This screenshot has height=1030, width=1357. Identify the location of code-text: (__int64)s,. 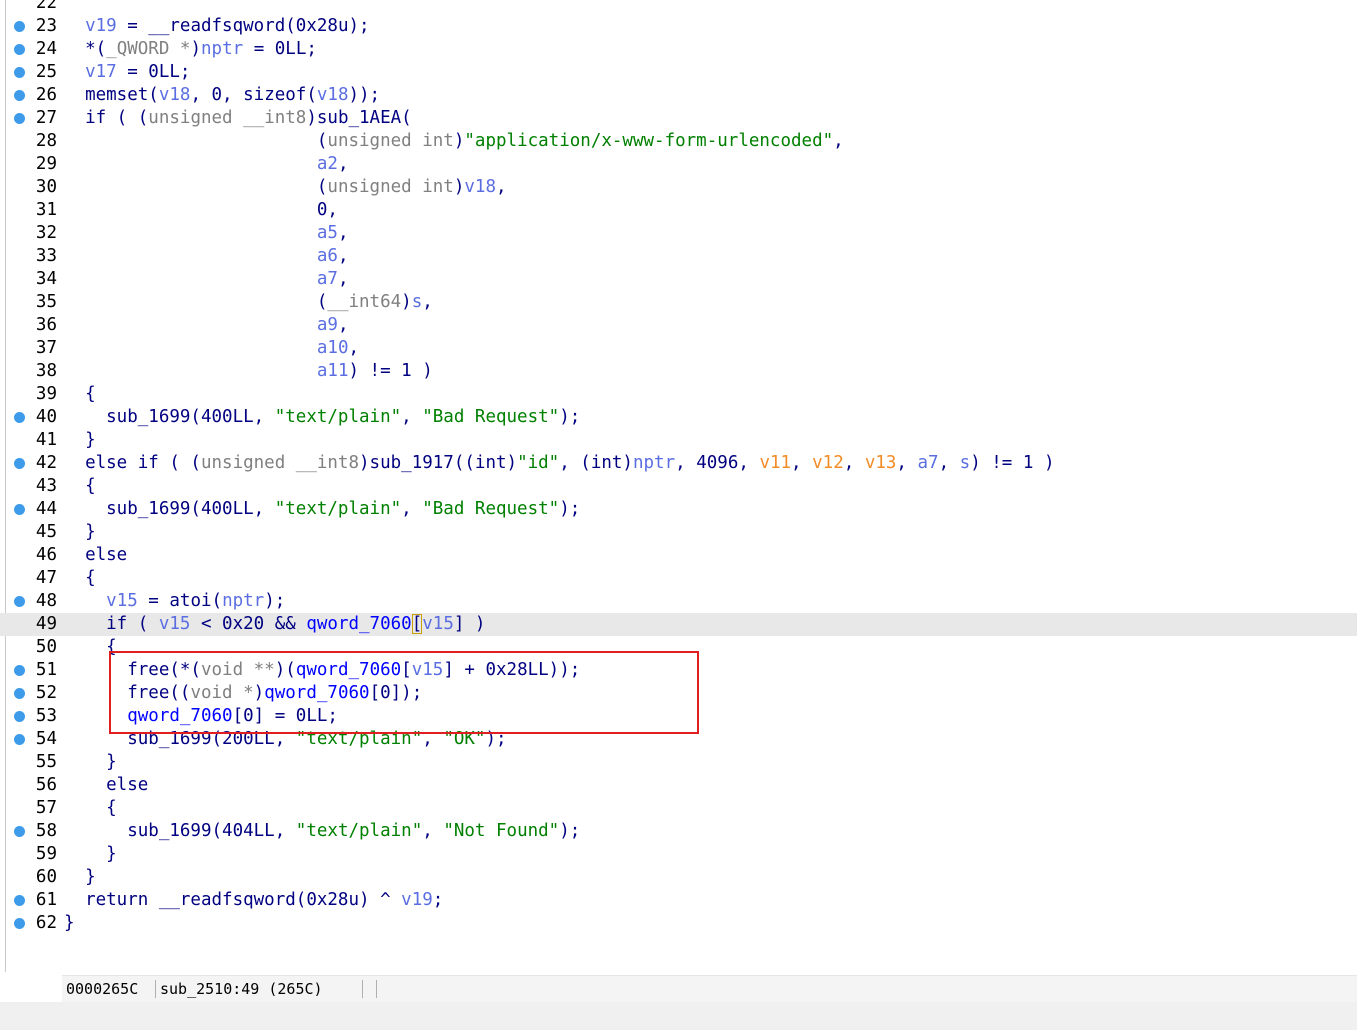
(248, 302).